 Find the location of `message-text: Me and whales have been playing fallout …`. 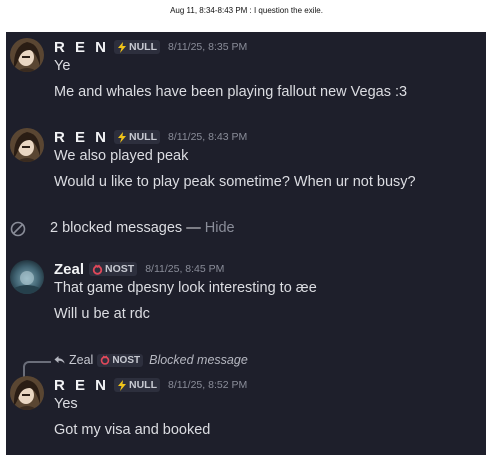

message-text: Me and whales have been playing fallout … is located at coordinates (231, 92).